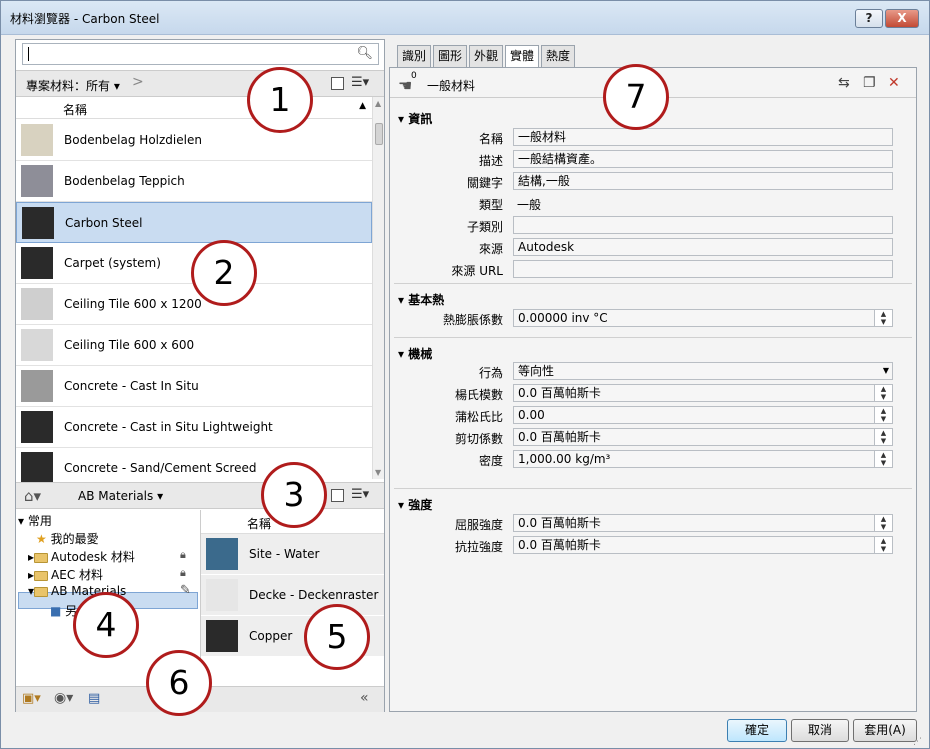  Describe the element at coordinates (32, 496) in the screenshot. I see `home-icon: ⌂▾` at that location.